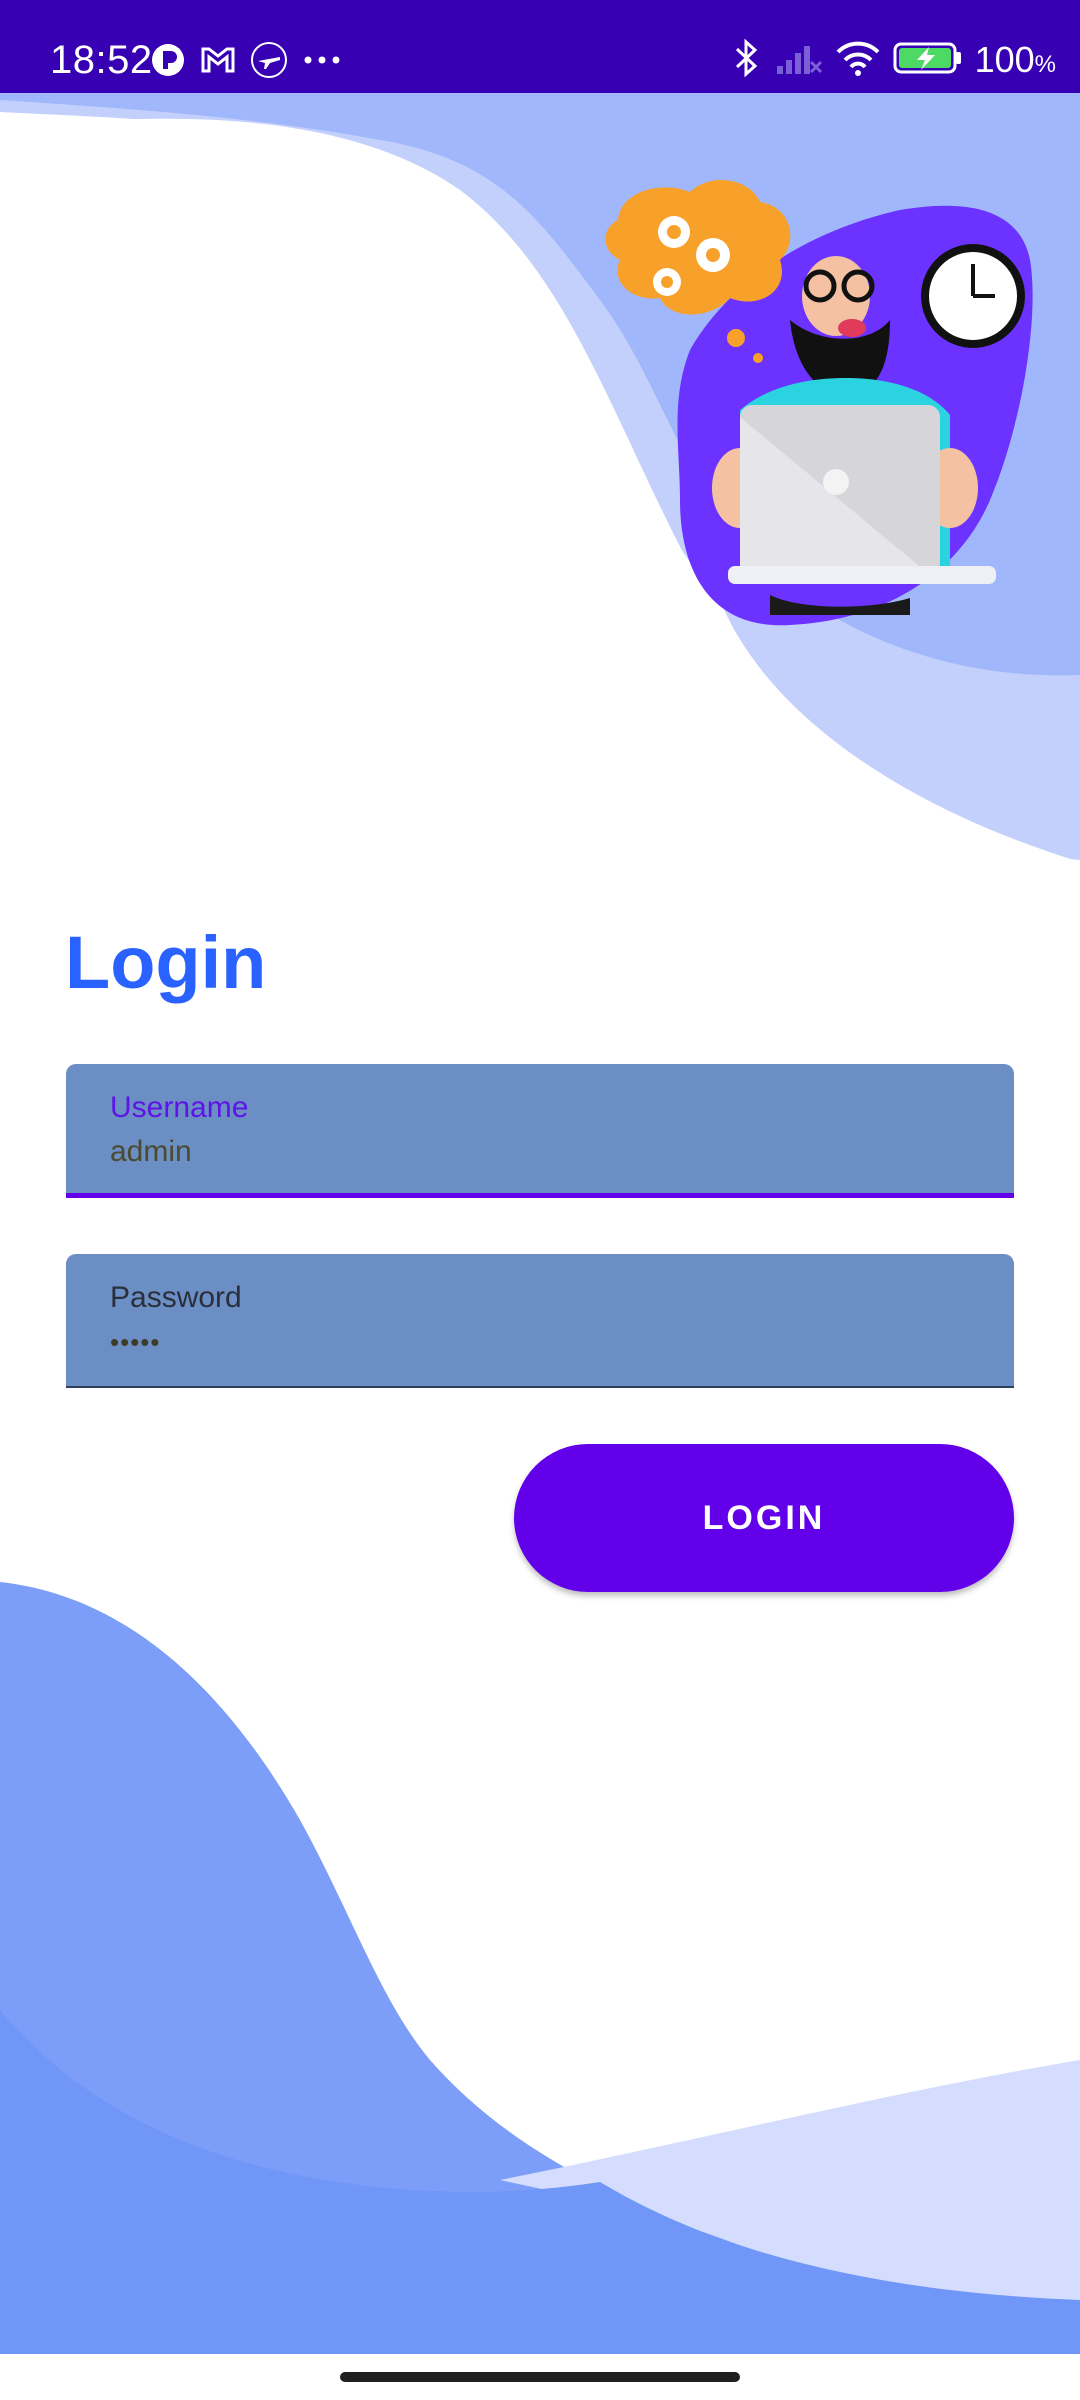 This screenshot has width=1080, height=2400. Describe the element at coordinates (540, 1152) in the screenshot. I see `username-input` at that location.